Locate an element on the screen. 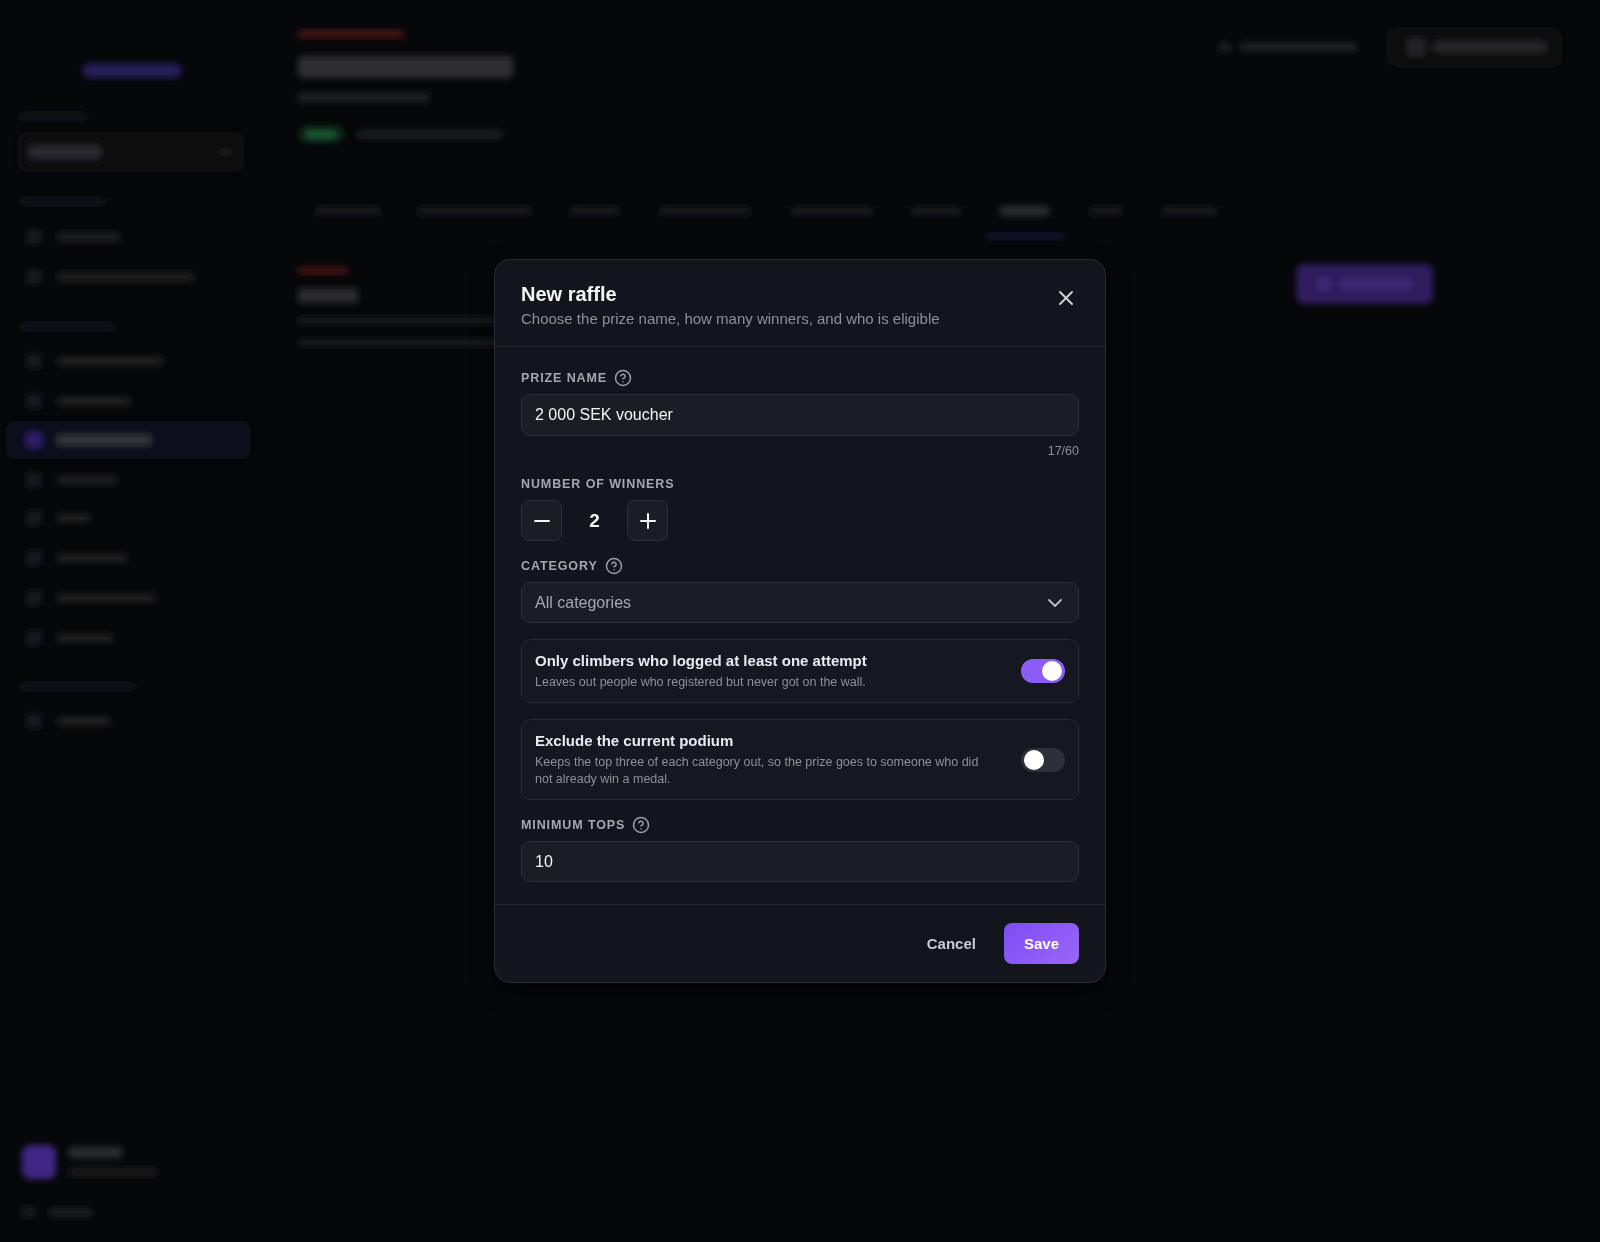  minus-icon is located at coordinates (541, 520).